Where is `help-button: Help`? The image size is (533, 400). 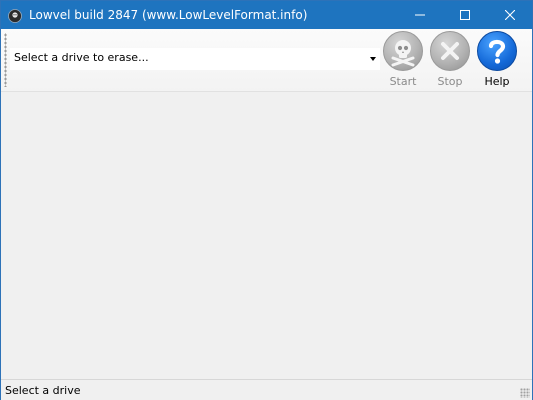
help-button: Help is located at coordinates (497, 60).